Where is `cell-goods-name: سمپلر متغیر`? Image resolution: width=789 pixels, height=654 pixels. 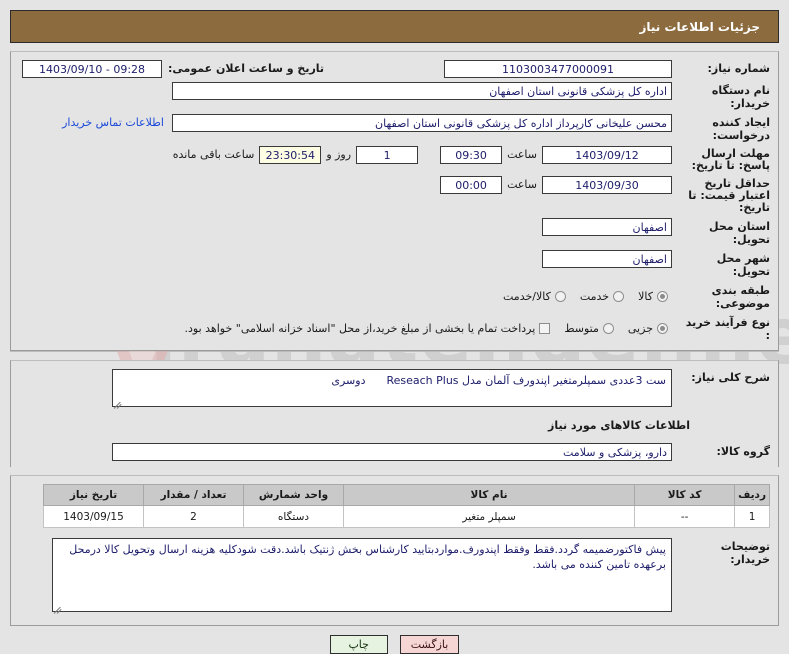
cell-goods-name: سمپلر متغیر is located at coordinates (489, 516).